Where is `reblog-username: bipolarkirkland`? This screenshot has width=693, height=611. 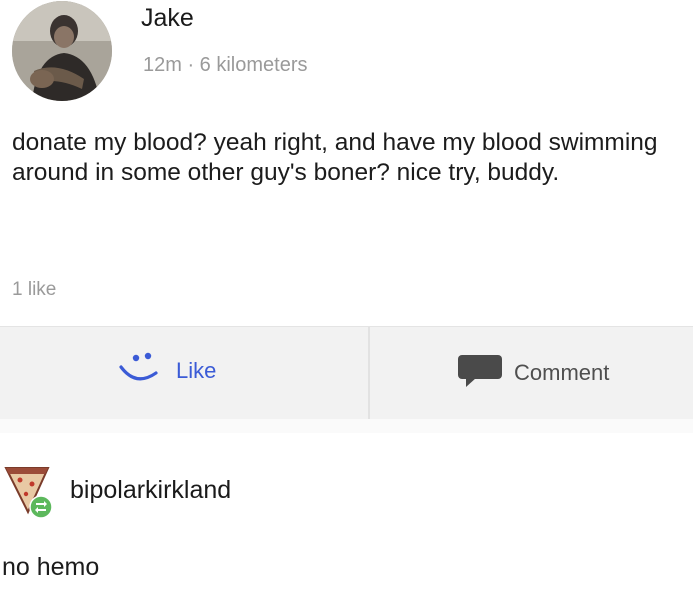 reblog-username: bipolarkirkland is located at coordinates (150, 490).